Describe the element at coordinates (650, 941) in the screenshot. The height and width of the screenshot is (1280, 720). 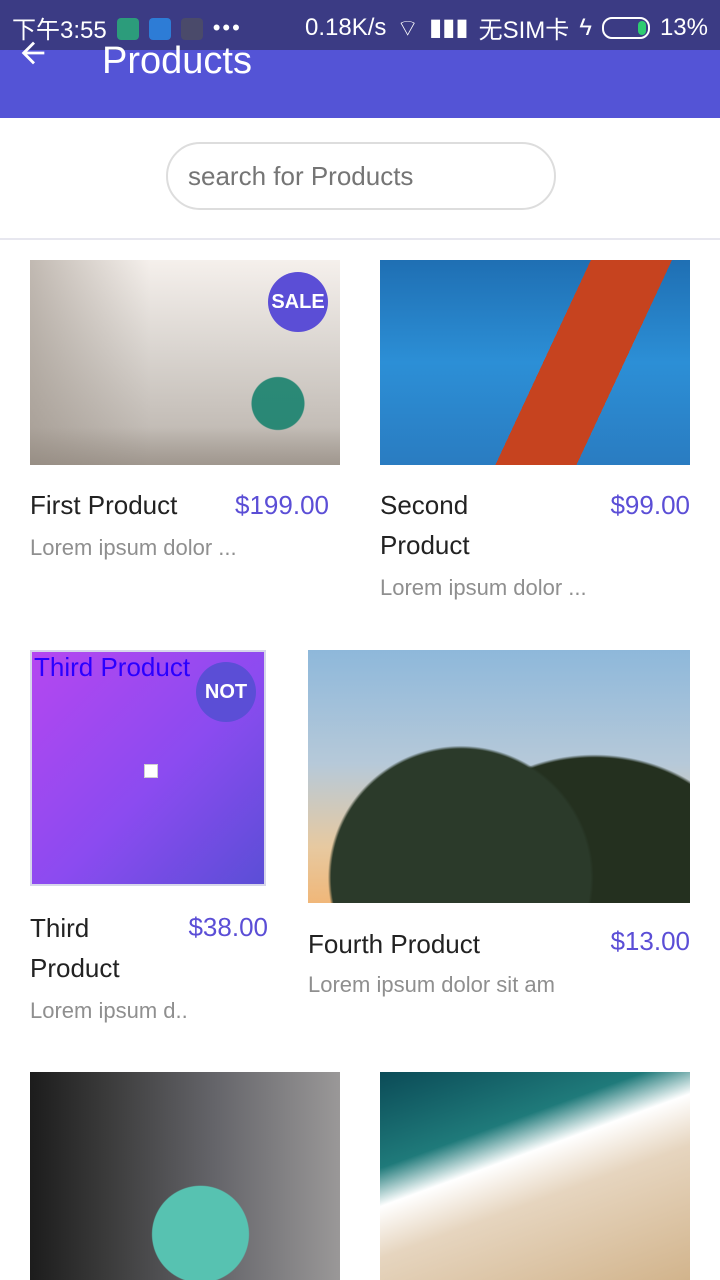
I see `product-price: $13.00` at that location.